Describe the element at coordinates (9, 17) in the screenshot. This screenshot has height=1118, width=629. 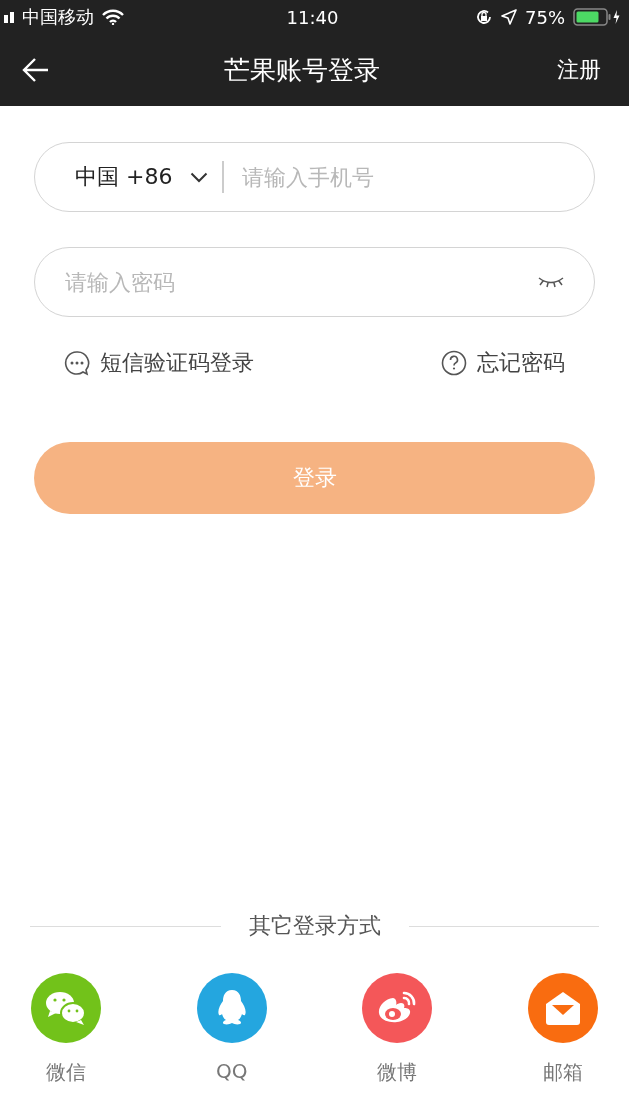
I see `signal-icon` at that location.